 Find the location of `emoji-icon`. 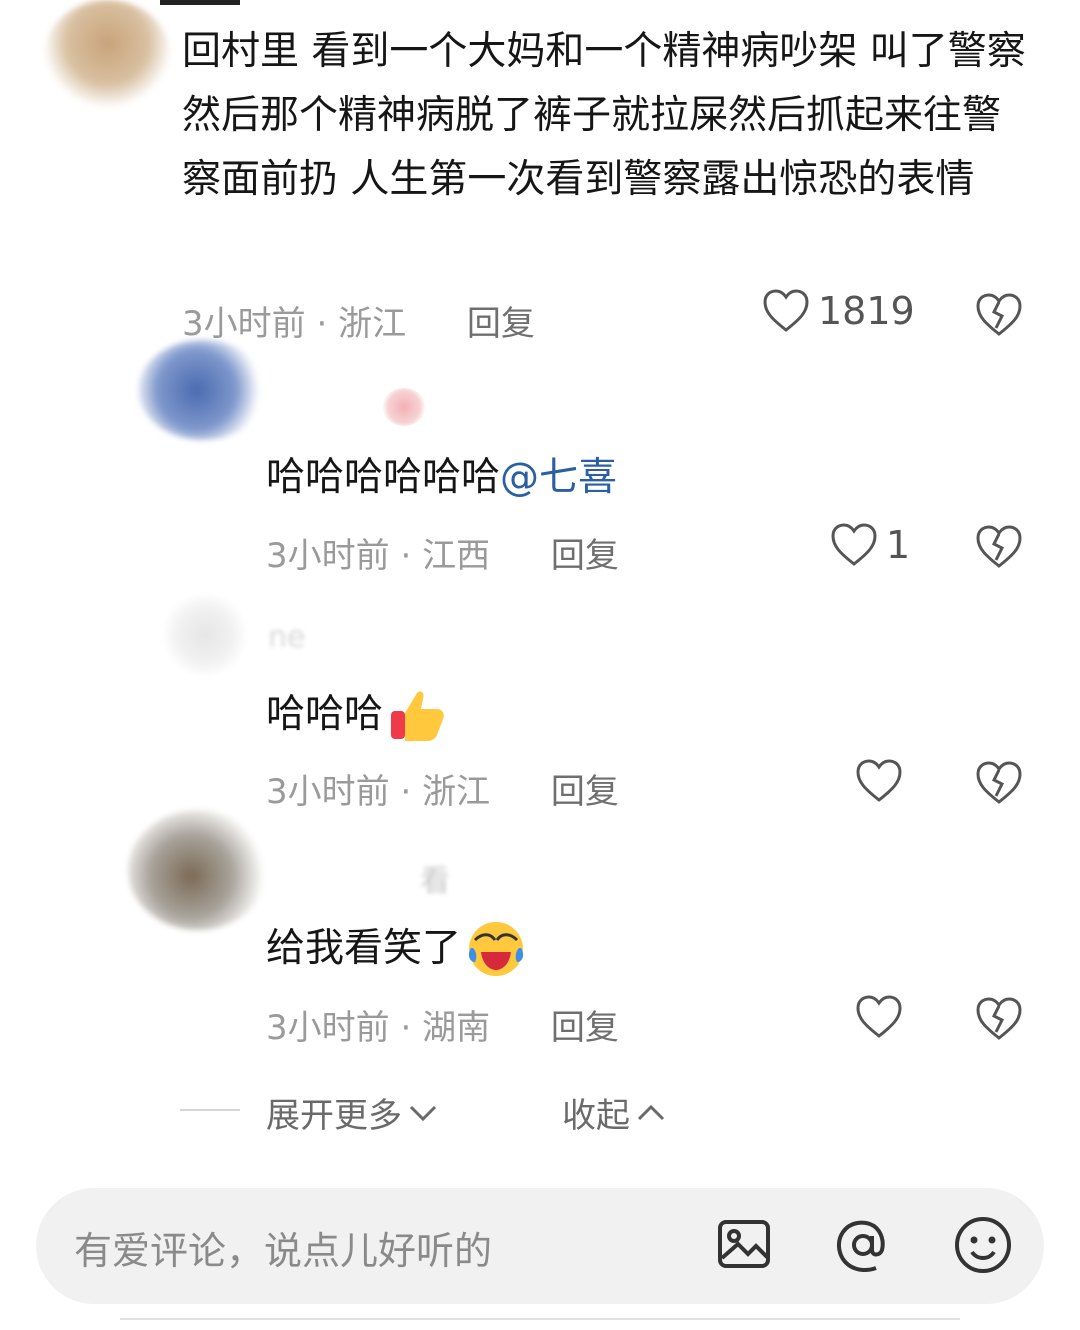

emoji-icon is located at coordinates (983, 1247).